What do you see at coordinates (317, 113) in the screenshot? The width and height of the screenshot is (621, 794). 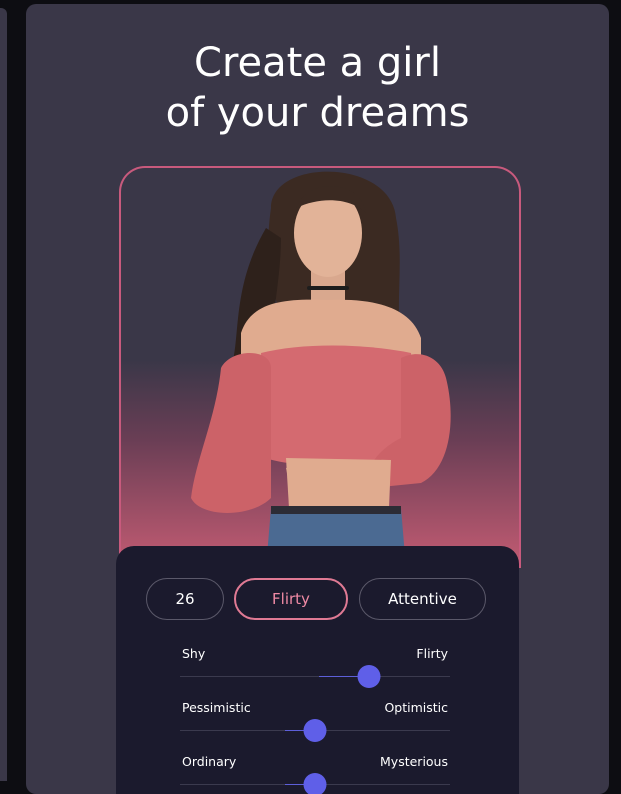 I see `title-line-2: of your dreams` at bounding box center [317, 113].